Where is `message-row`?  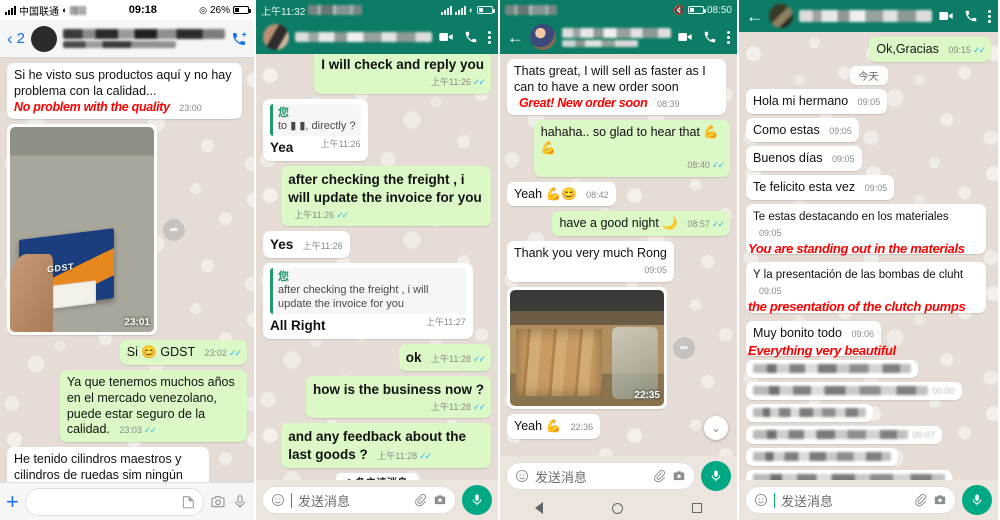 message-row is located at coordinates (868, 456).